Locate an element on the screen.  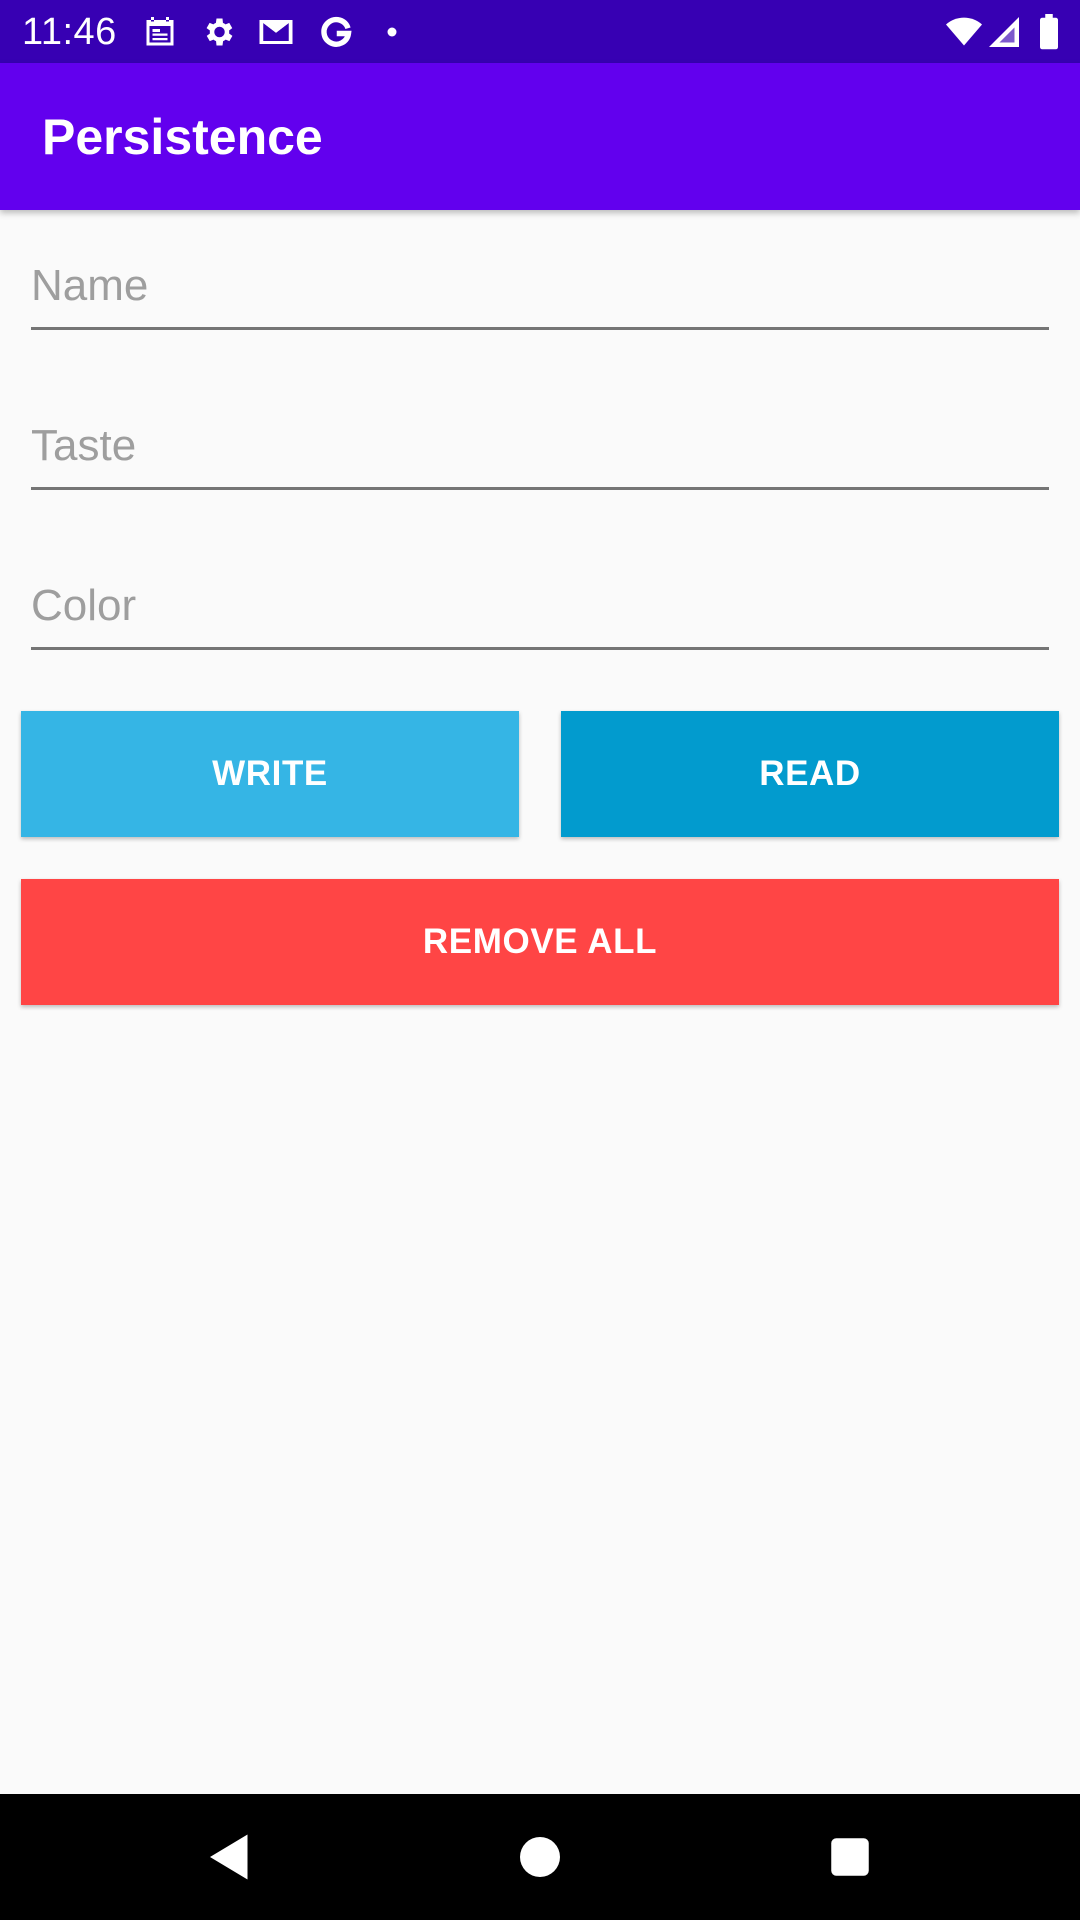
recents-icon is located at coordinates (850, 1857).